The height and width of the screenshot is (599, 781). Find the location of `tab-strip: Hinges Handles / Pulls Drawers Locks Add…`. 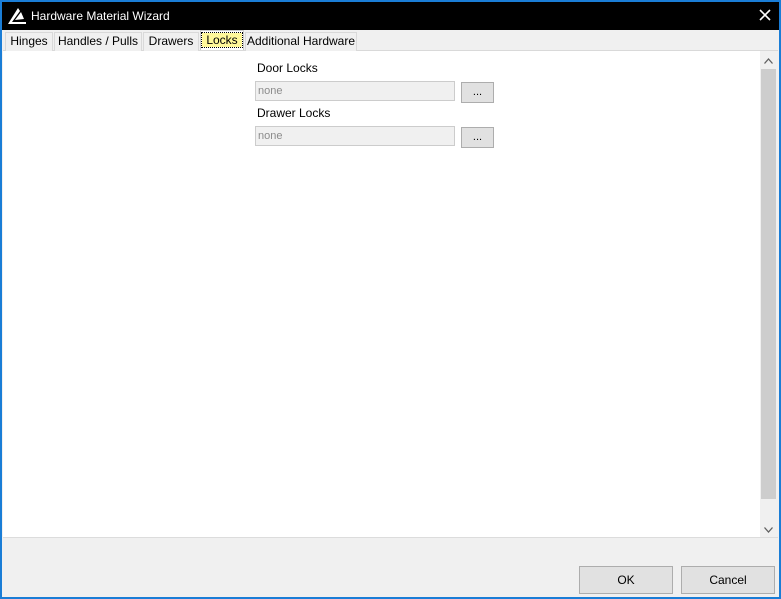

tab-strip: Hinges Handles / Pulls Drawers Locks Add… is located at coordinates (390, 40).